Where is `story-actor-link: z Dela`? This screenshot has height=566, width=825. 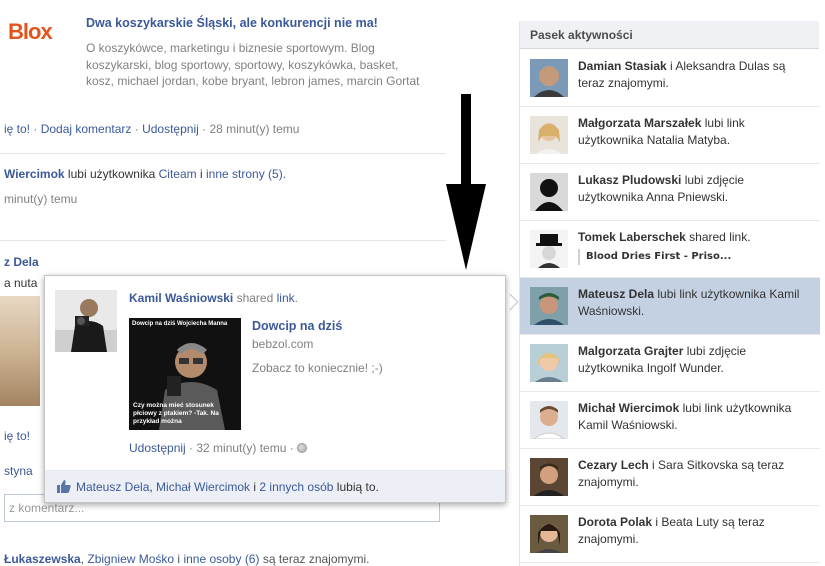
story-actor-link: z Dela is located at coordinates (21, 262).